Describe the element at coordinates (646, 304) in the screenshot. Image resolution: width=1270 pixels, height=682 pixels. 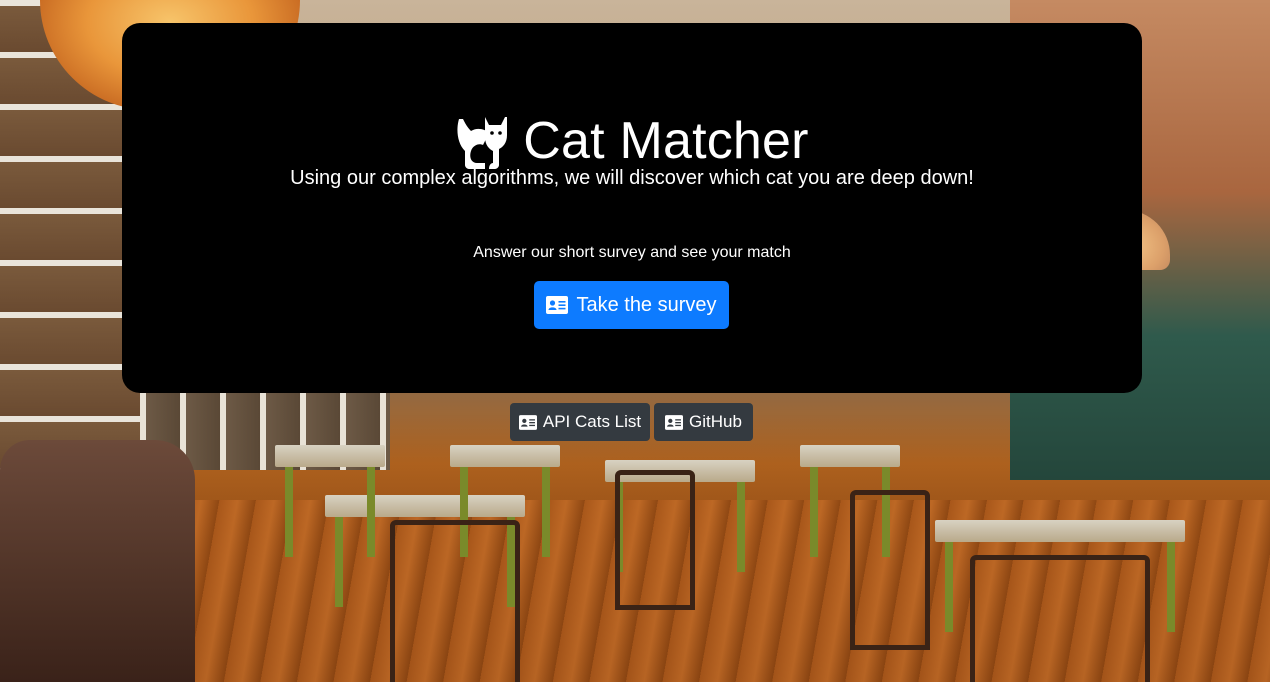
I see `take-survey-label: Take the survey` at that location.